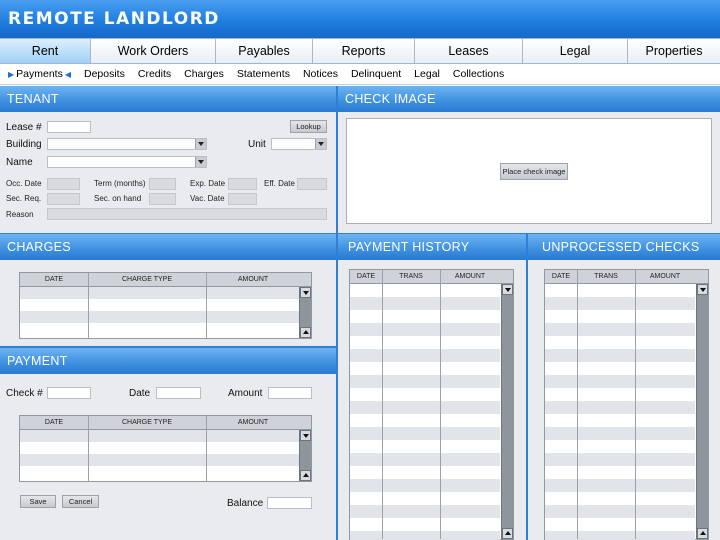  I want to click on check-number-input, so click(69, 393).